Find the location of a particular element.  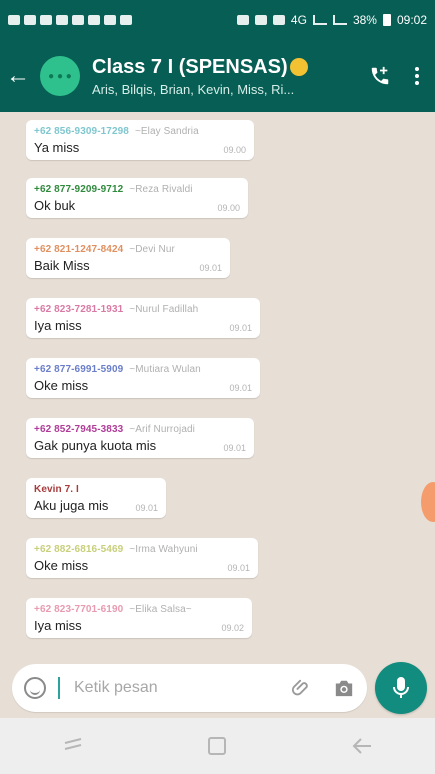

message-text: Ok buk is located at coordinates (55, 205).